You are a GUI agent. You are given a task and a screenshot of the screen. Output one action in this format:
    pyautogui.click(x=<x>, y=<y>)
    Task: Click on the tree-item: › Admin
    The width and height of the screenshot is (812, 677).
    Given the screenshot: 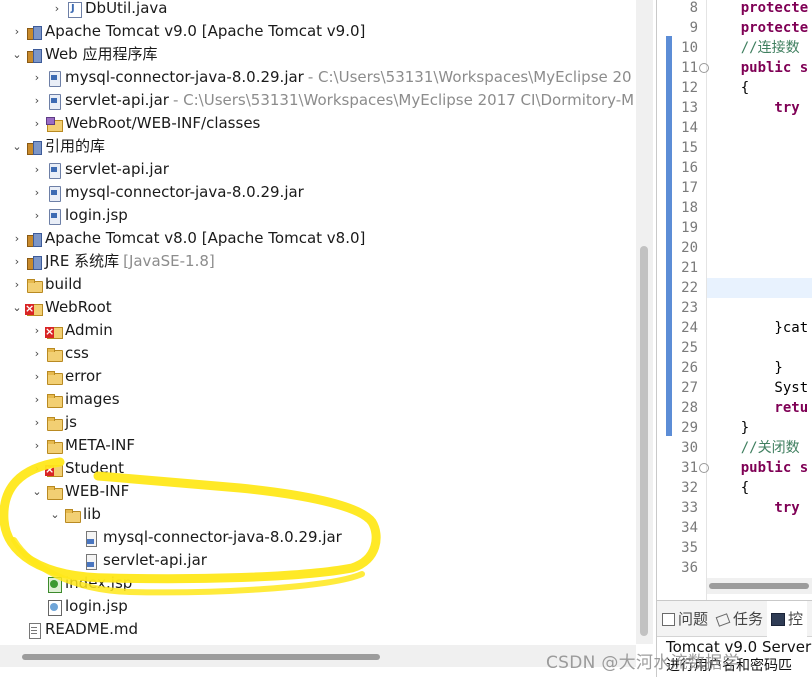 What is the action you would take?
    pyautogui.click(x=71, y=330)
    